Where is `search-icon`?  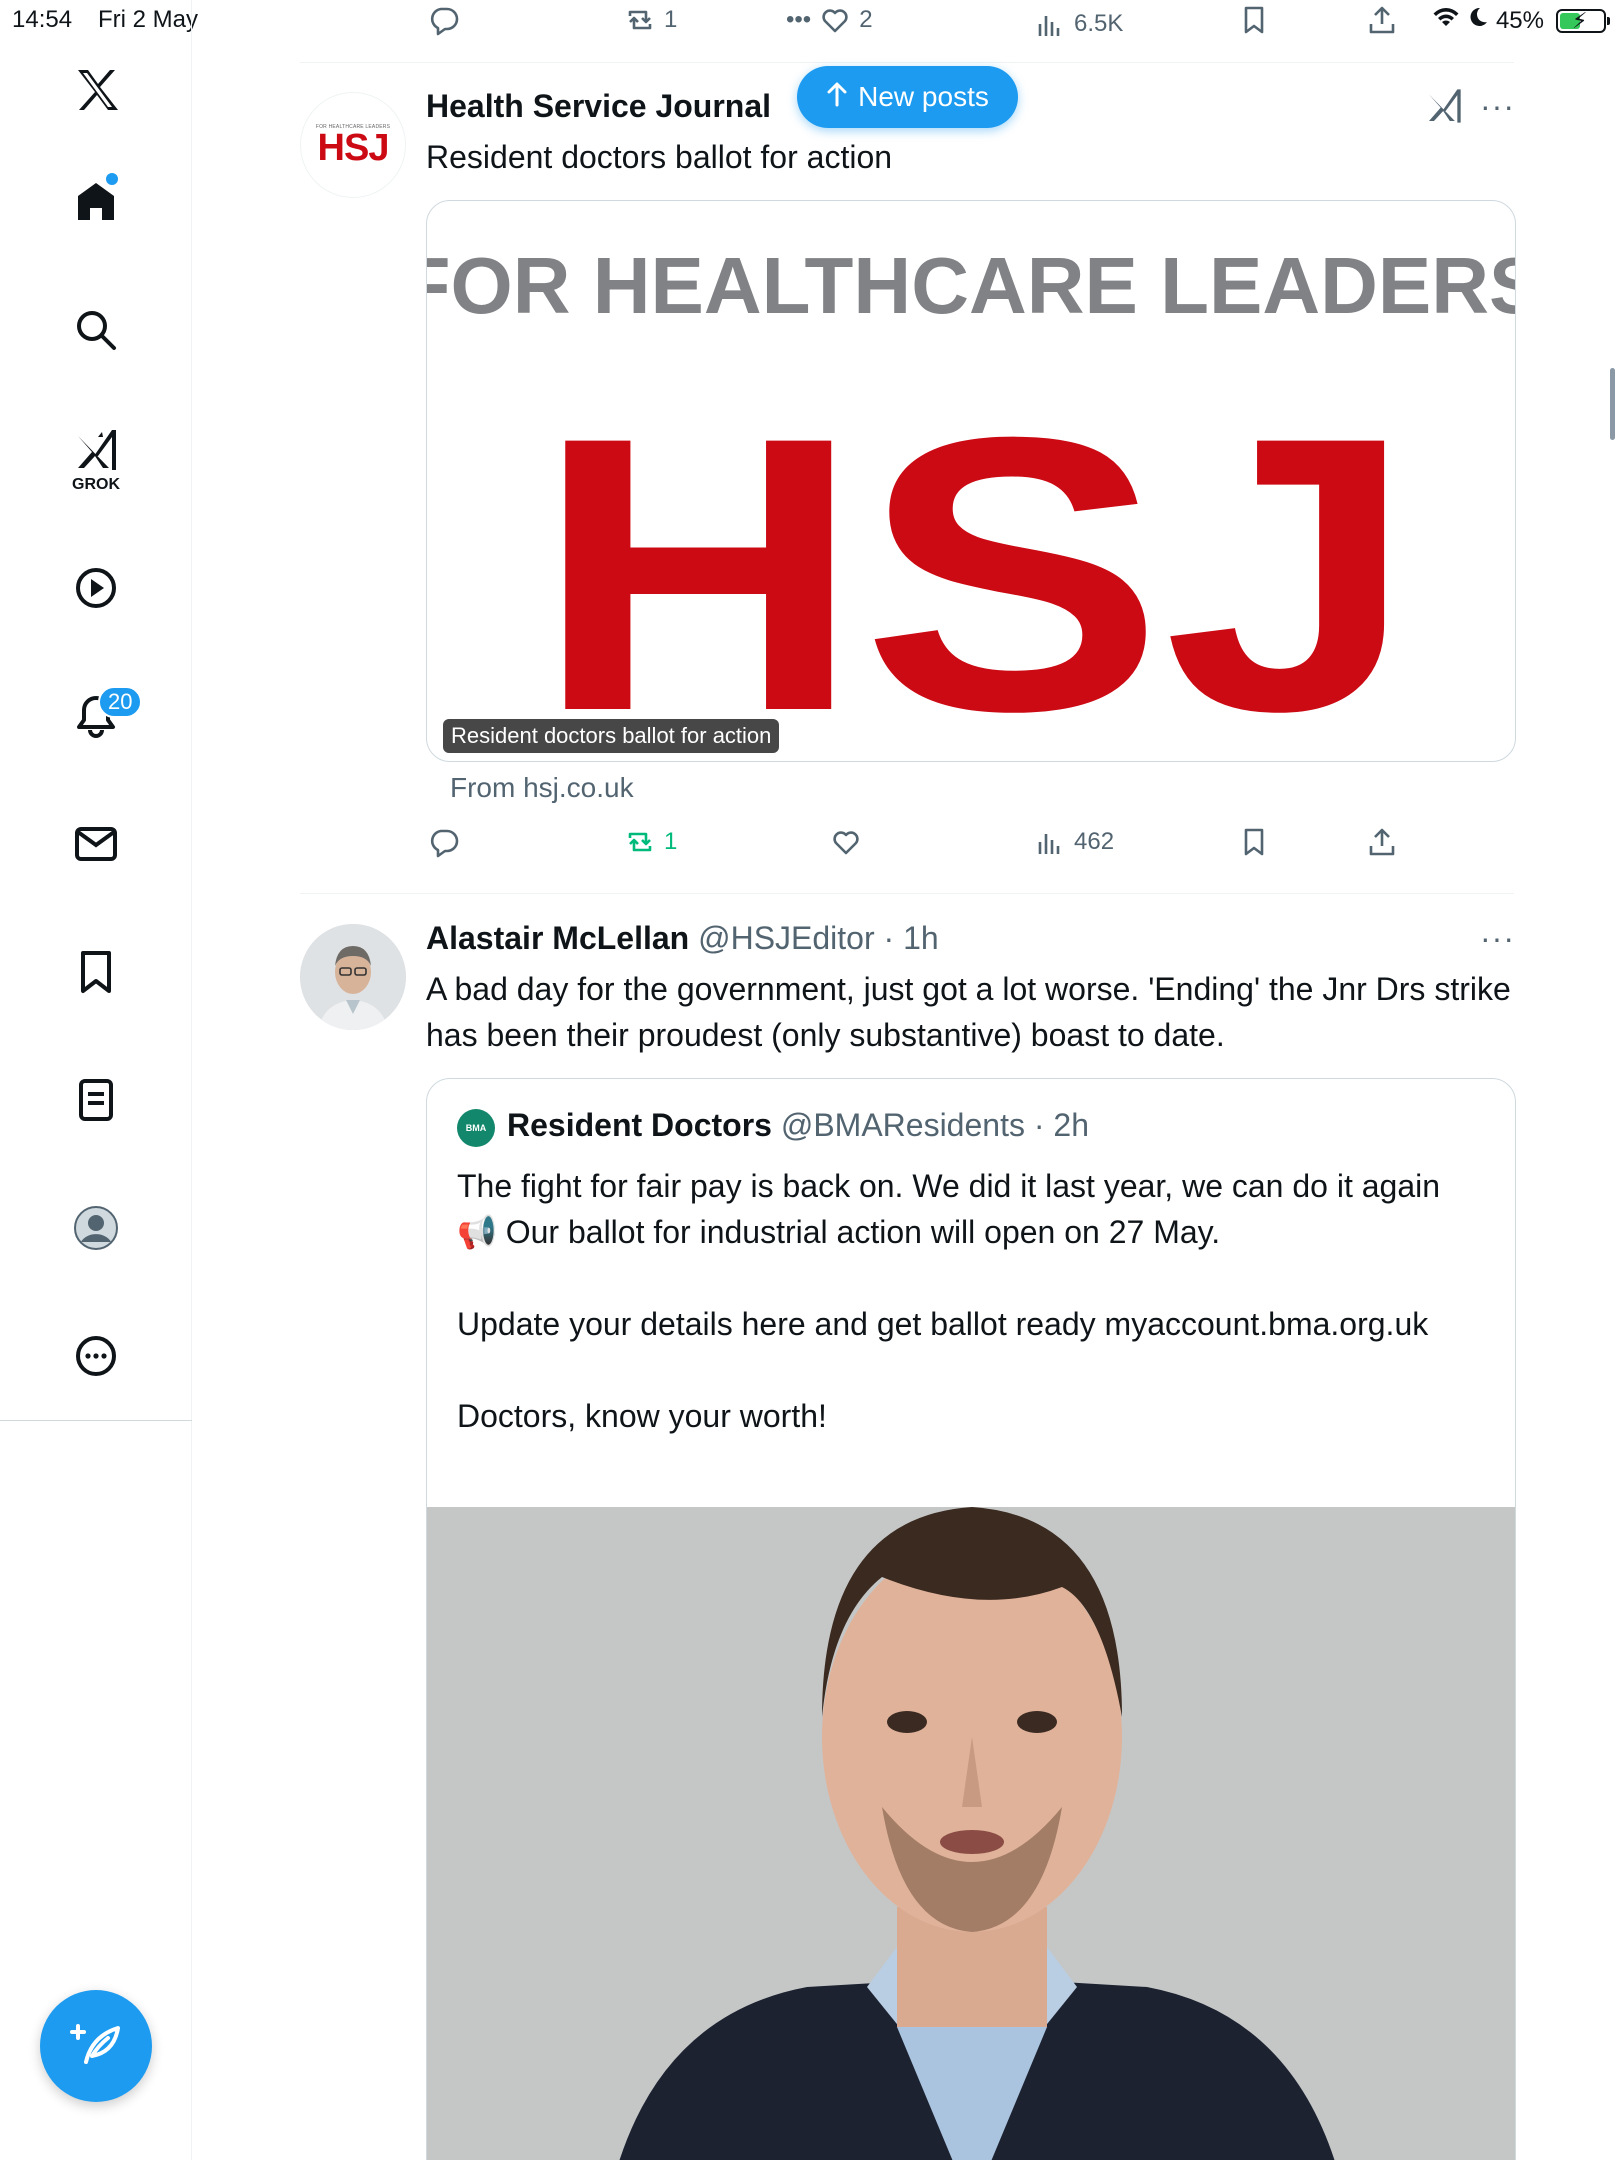 search-icon is located at coordinates (96, 330).